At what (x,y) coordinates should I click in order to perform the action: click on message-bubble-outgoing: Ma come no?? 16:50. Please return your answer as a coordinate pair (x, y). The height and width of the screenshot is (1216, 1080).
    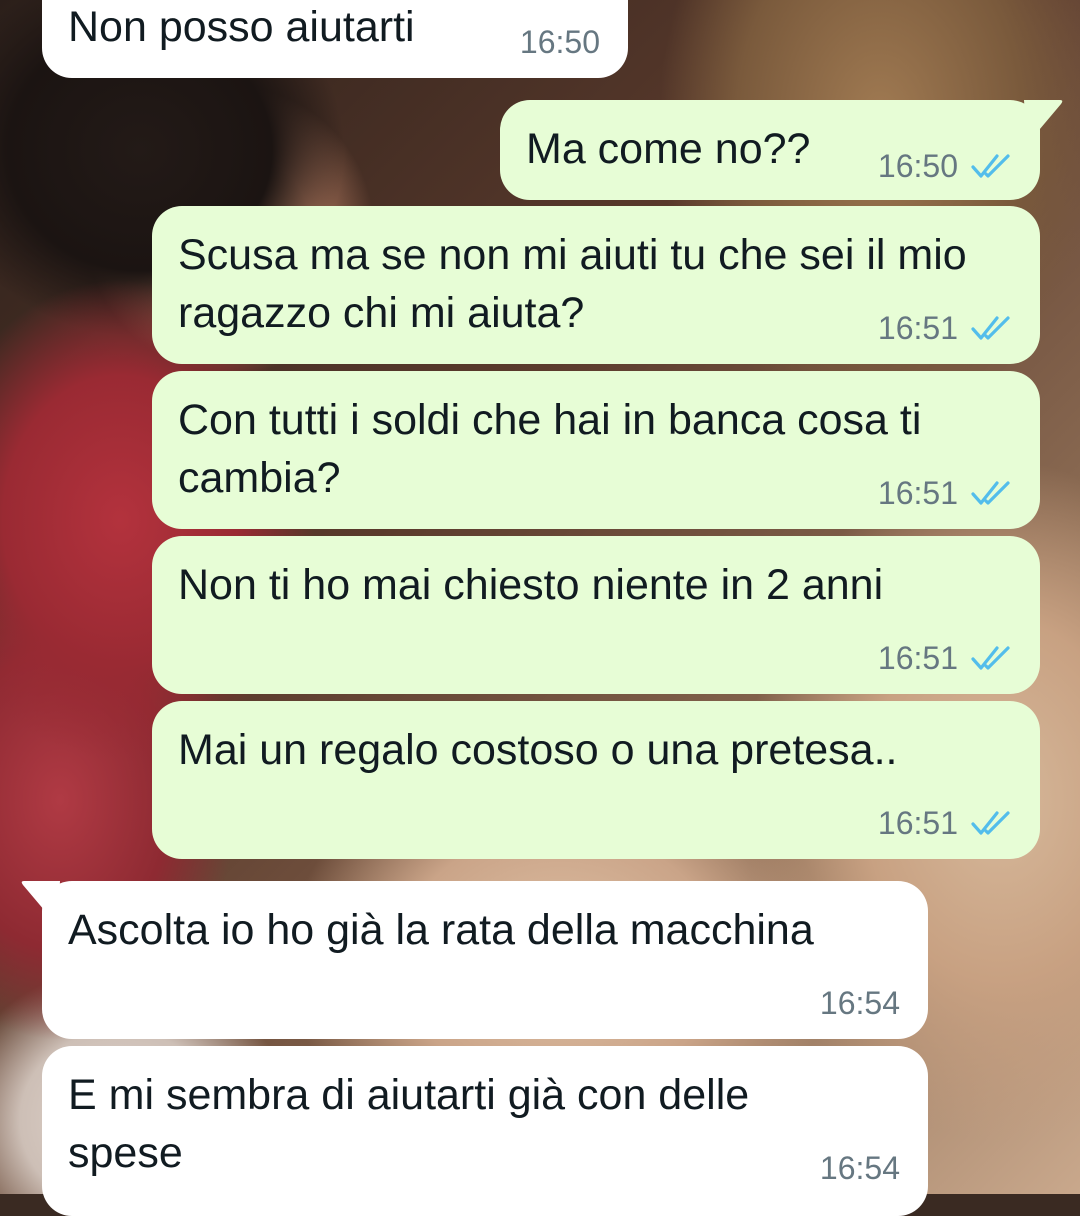
    Looking at the image, I should click on (770, 150).